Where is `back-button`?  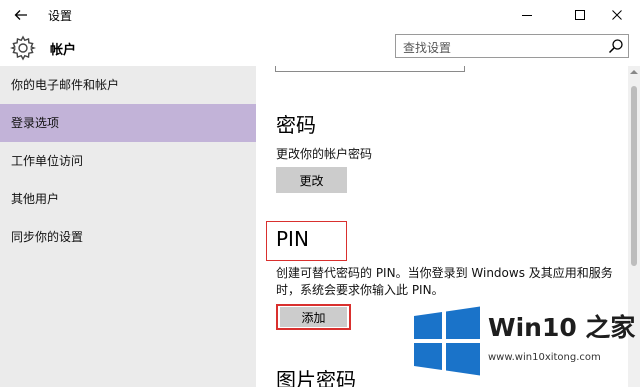
back-button is located at coordinates (21, 15).